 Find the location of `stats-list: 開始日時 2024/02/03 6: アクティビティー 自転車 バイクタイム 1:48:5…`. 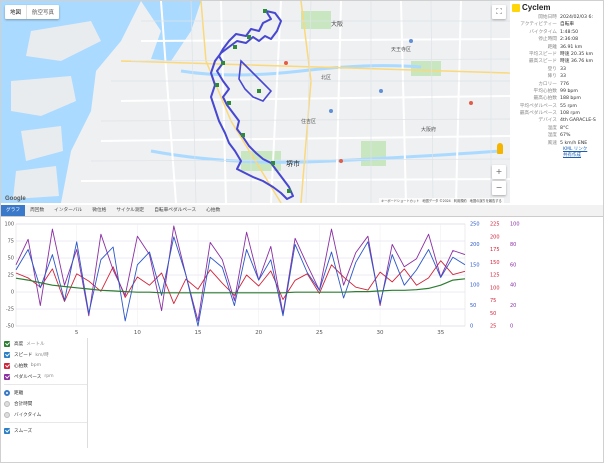

stats-list: 開始日時 2024/02/03 6: アクティビティー 自転車 バイクタイム 1:48:5… is located at coordinates (556, 86).